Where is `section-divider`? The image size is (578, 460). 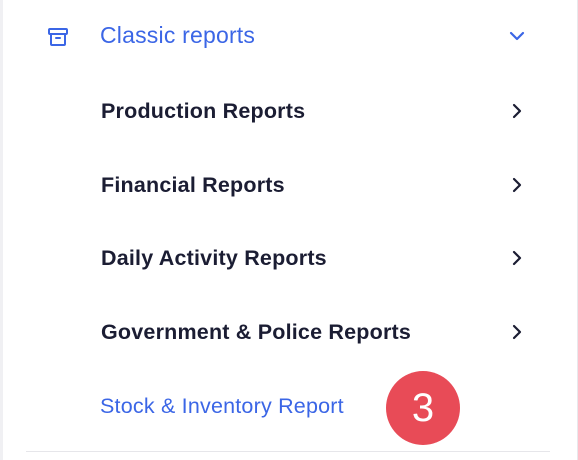 section-divider is located at coordinates (288, 451).